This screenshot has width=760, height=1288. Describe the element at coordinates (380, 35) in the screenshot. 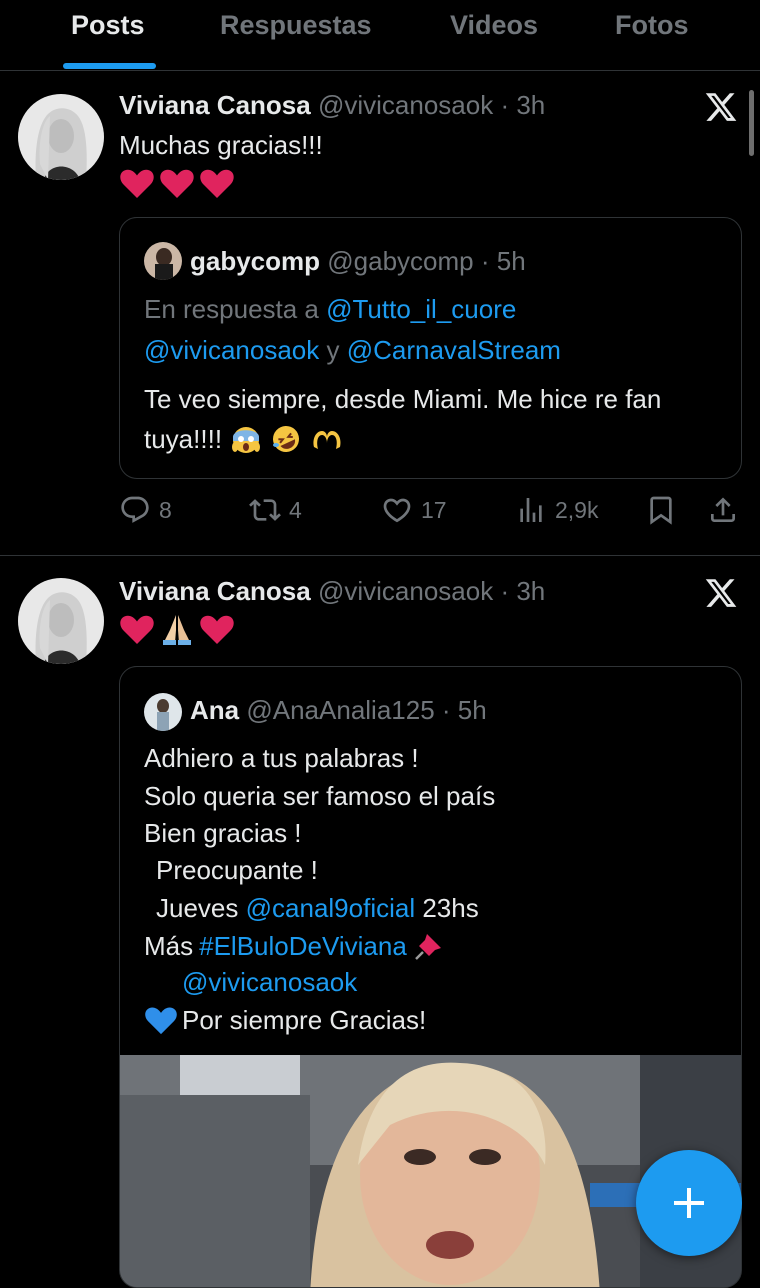

I see `profile-tabs: Posts Respuestas Videos Fotos` at that location.